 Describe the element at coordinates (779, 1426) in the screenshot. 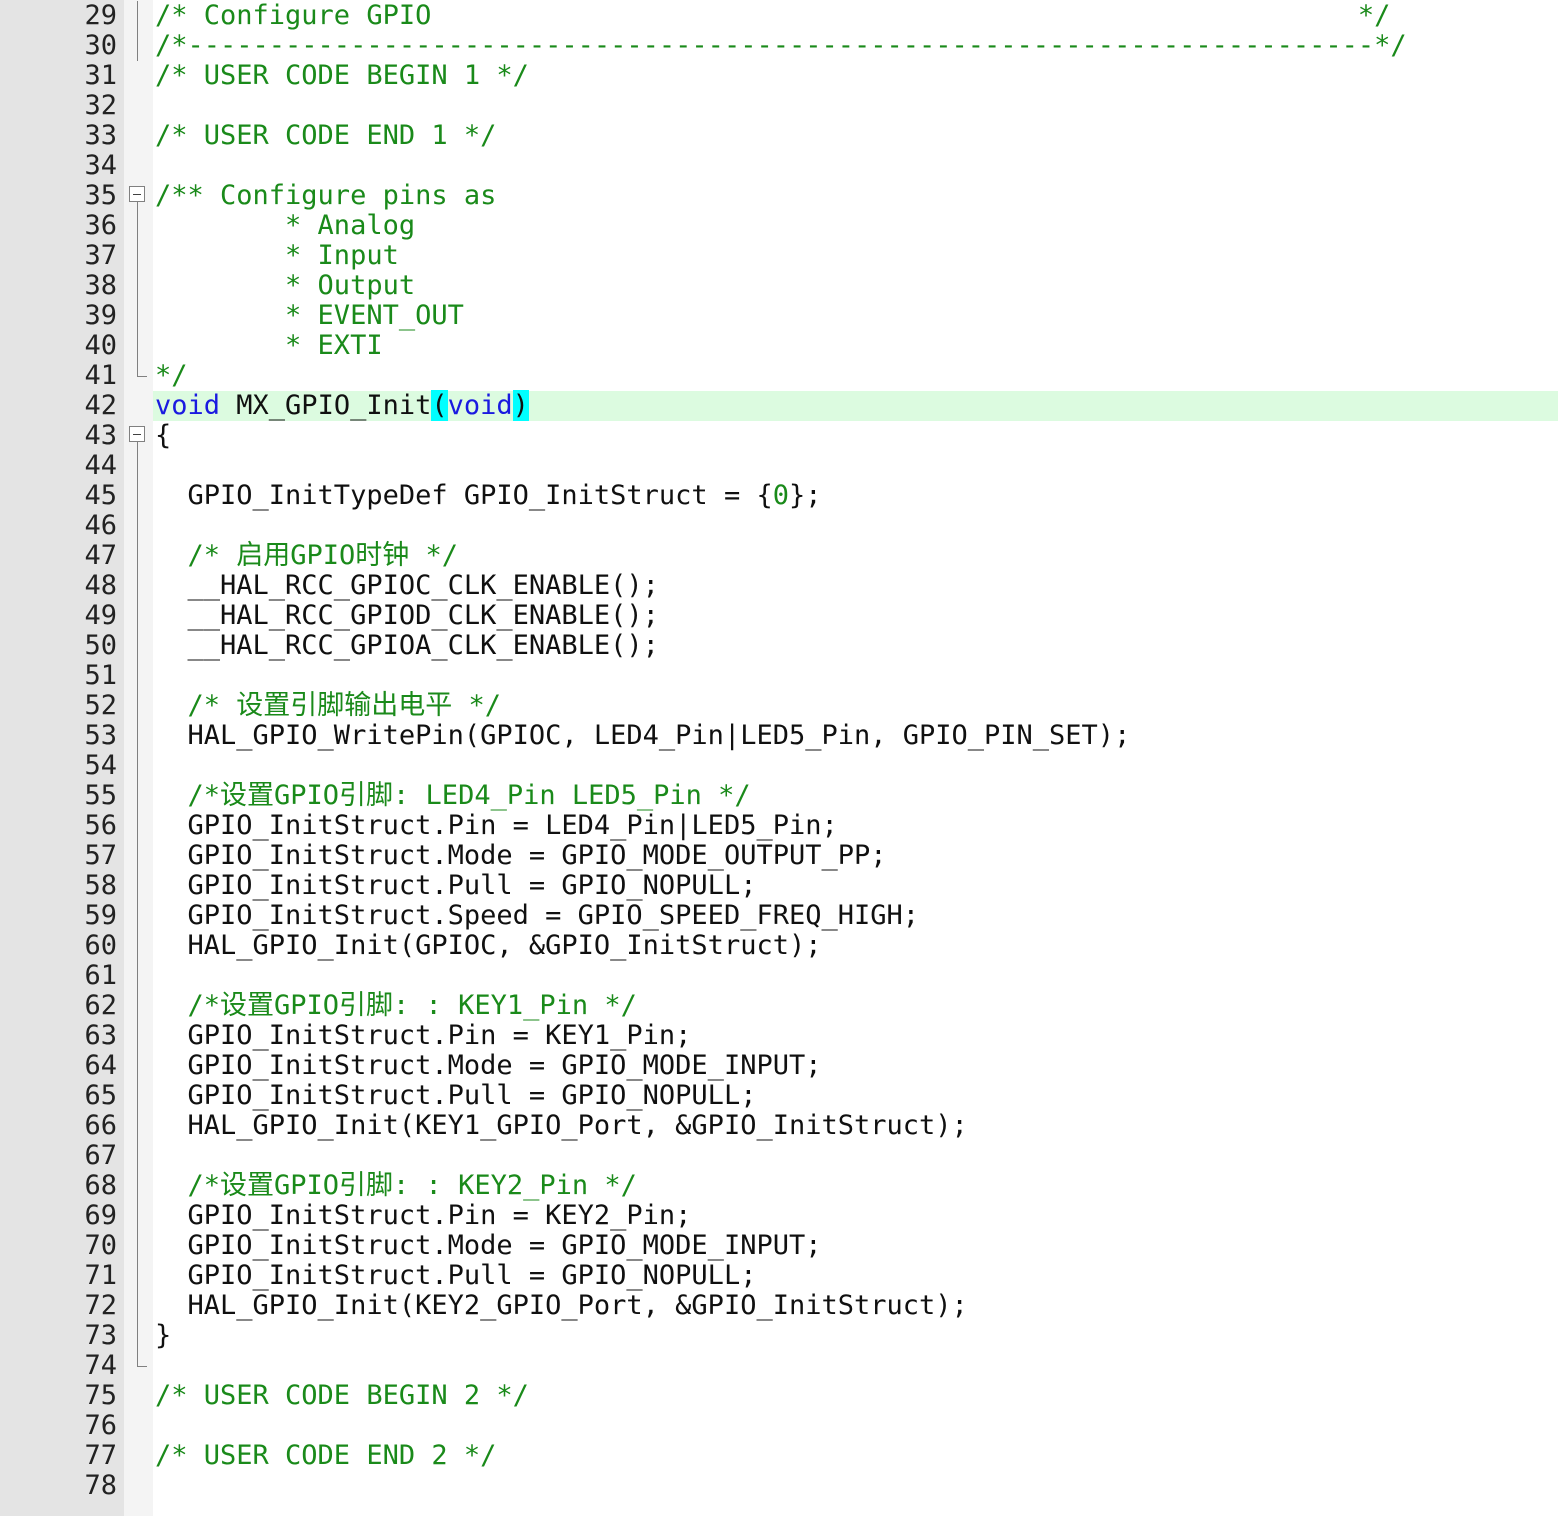

I see `code-line: 76` at that location.